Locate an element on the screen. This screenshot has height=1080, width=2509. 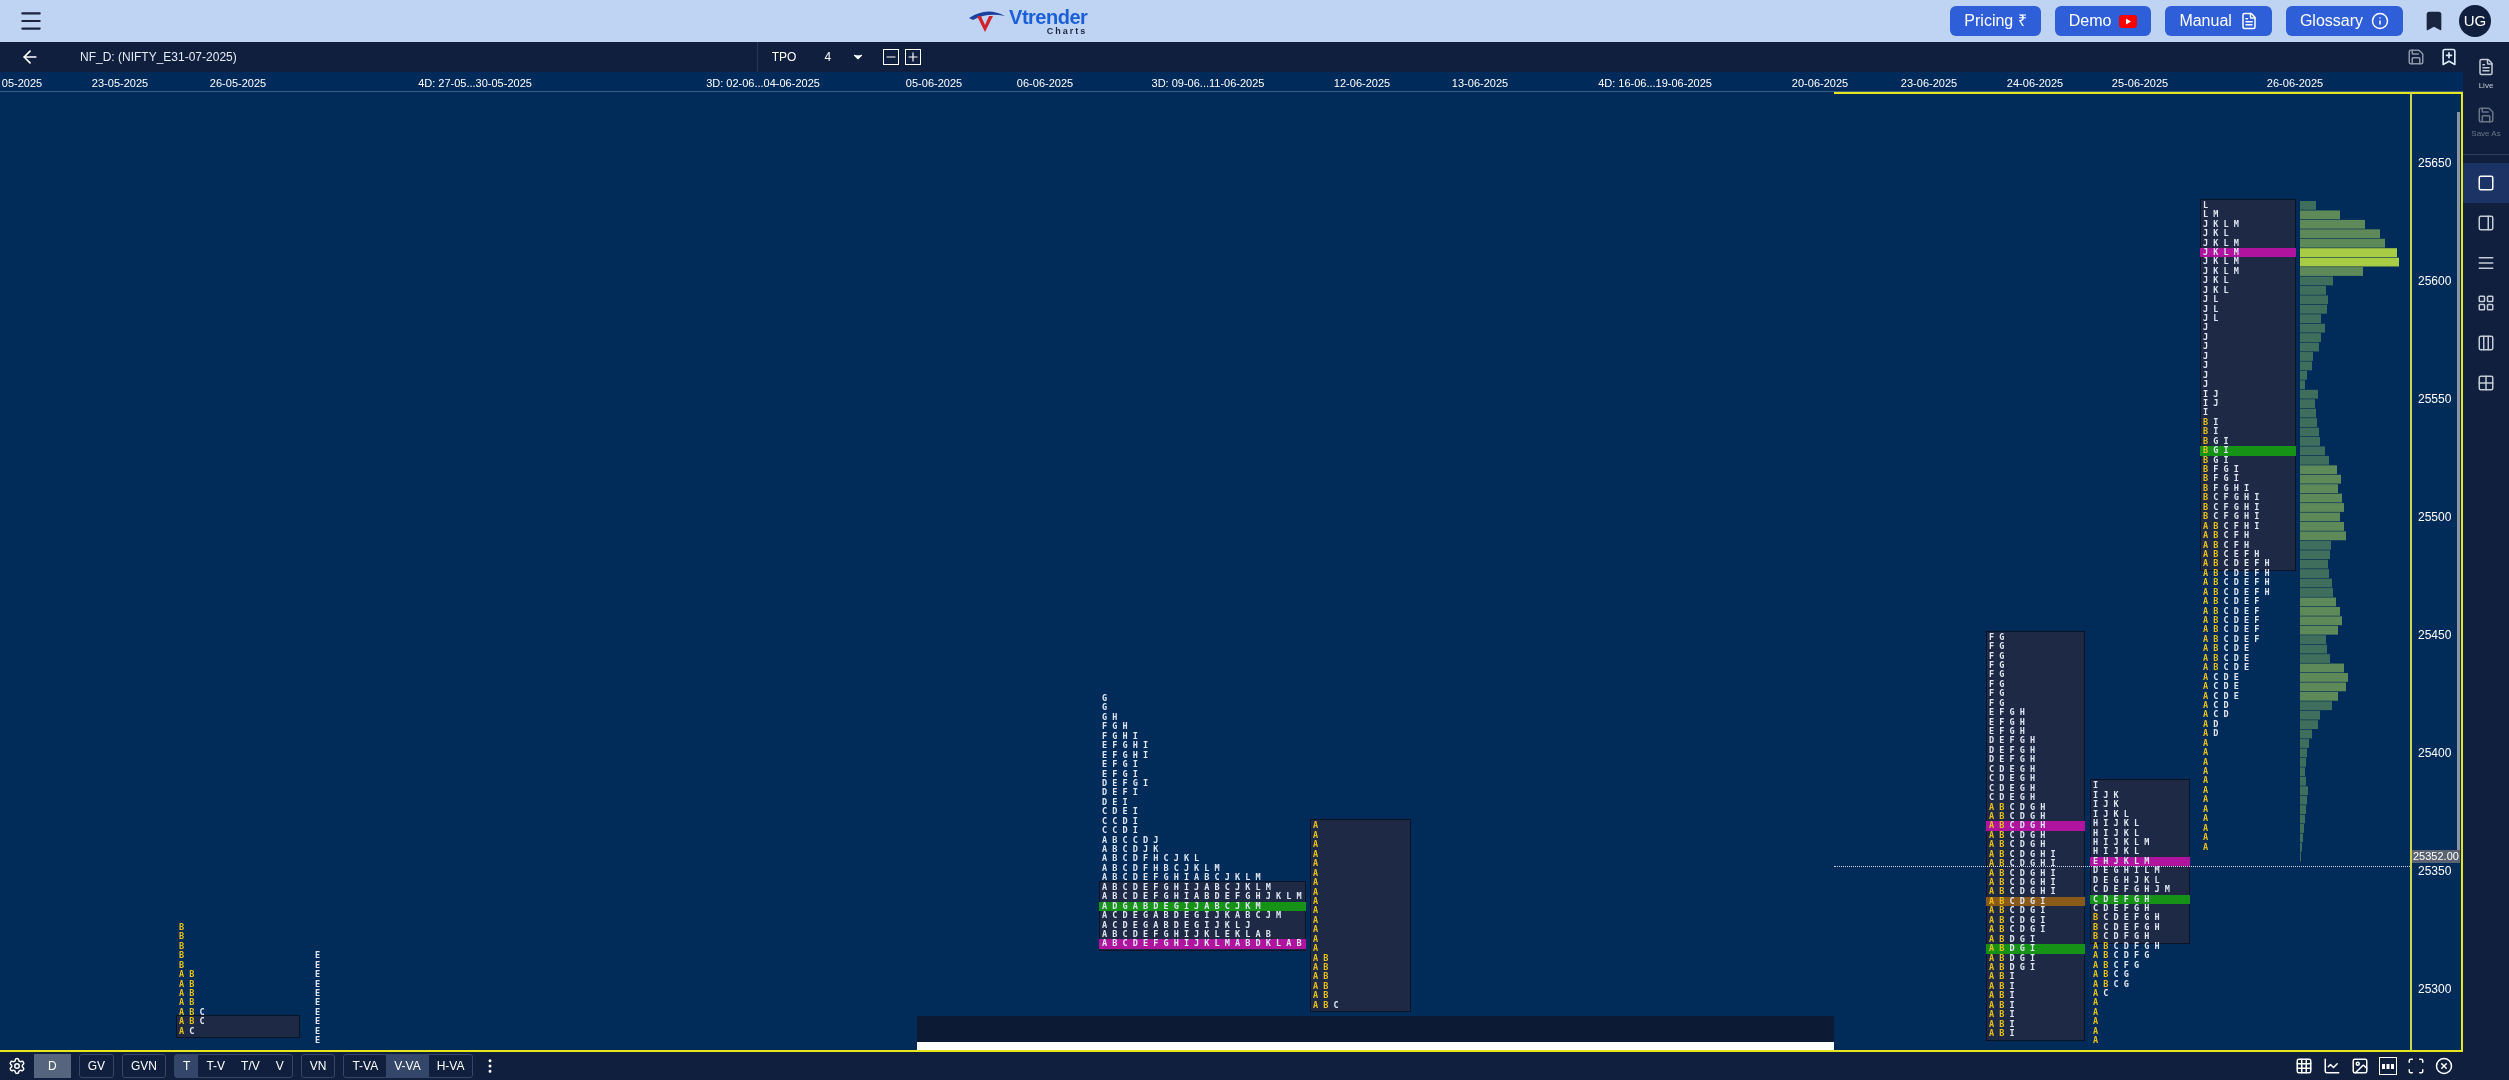
view-mode-button: GV is located at coordinates (96, 1066).